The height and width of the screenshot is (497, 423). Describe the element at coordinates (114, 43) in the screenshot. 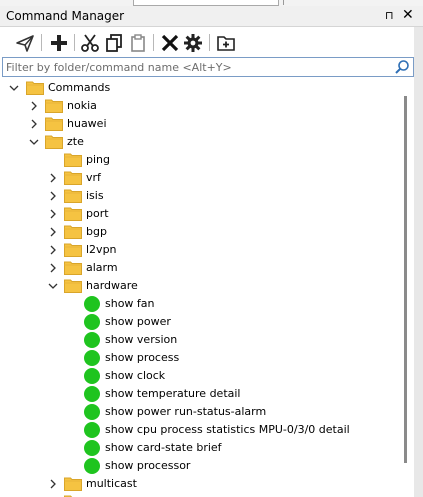

I see `copy-icon` at that location.